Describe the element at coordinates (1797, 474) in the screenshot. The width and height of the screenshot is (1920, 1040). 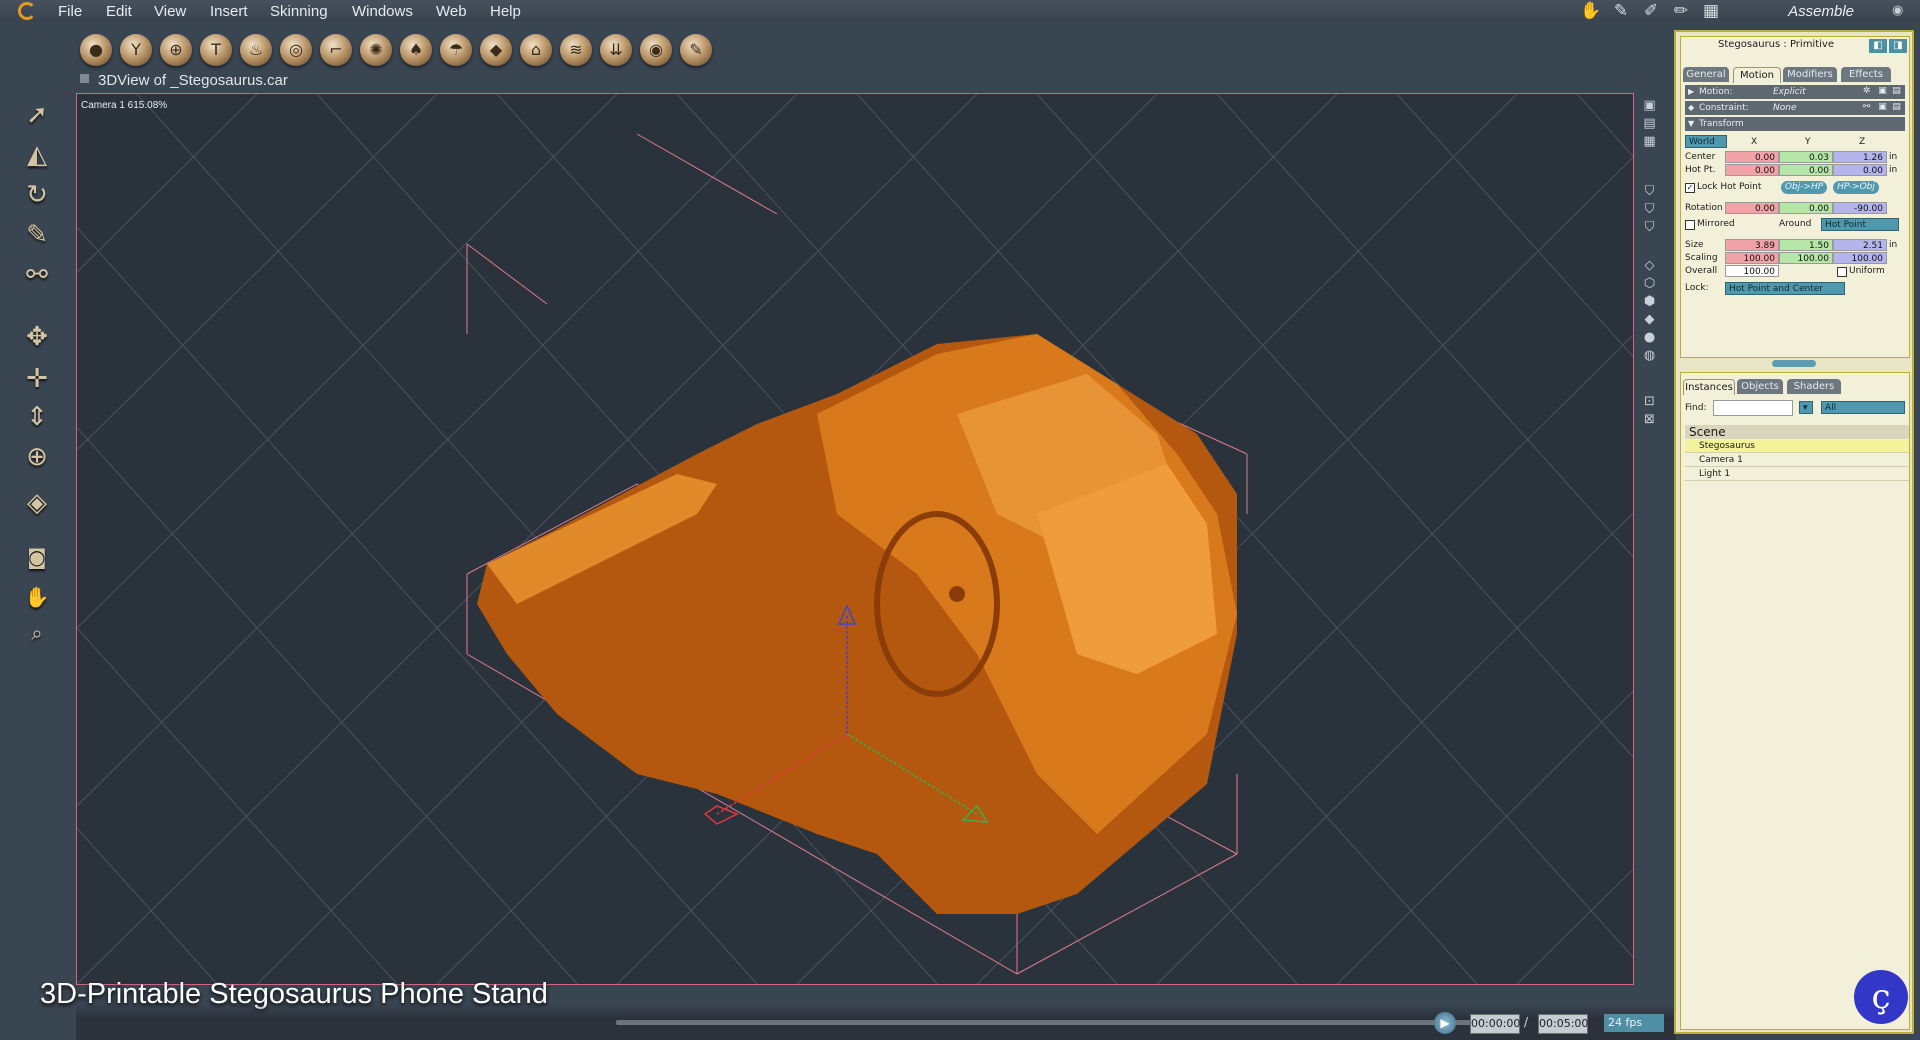
I see `tree-item-light: Light 1` at that location.